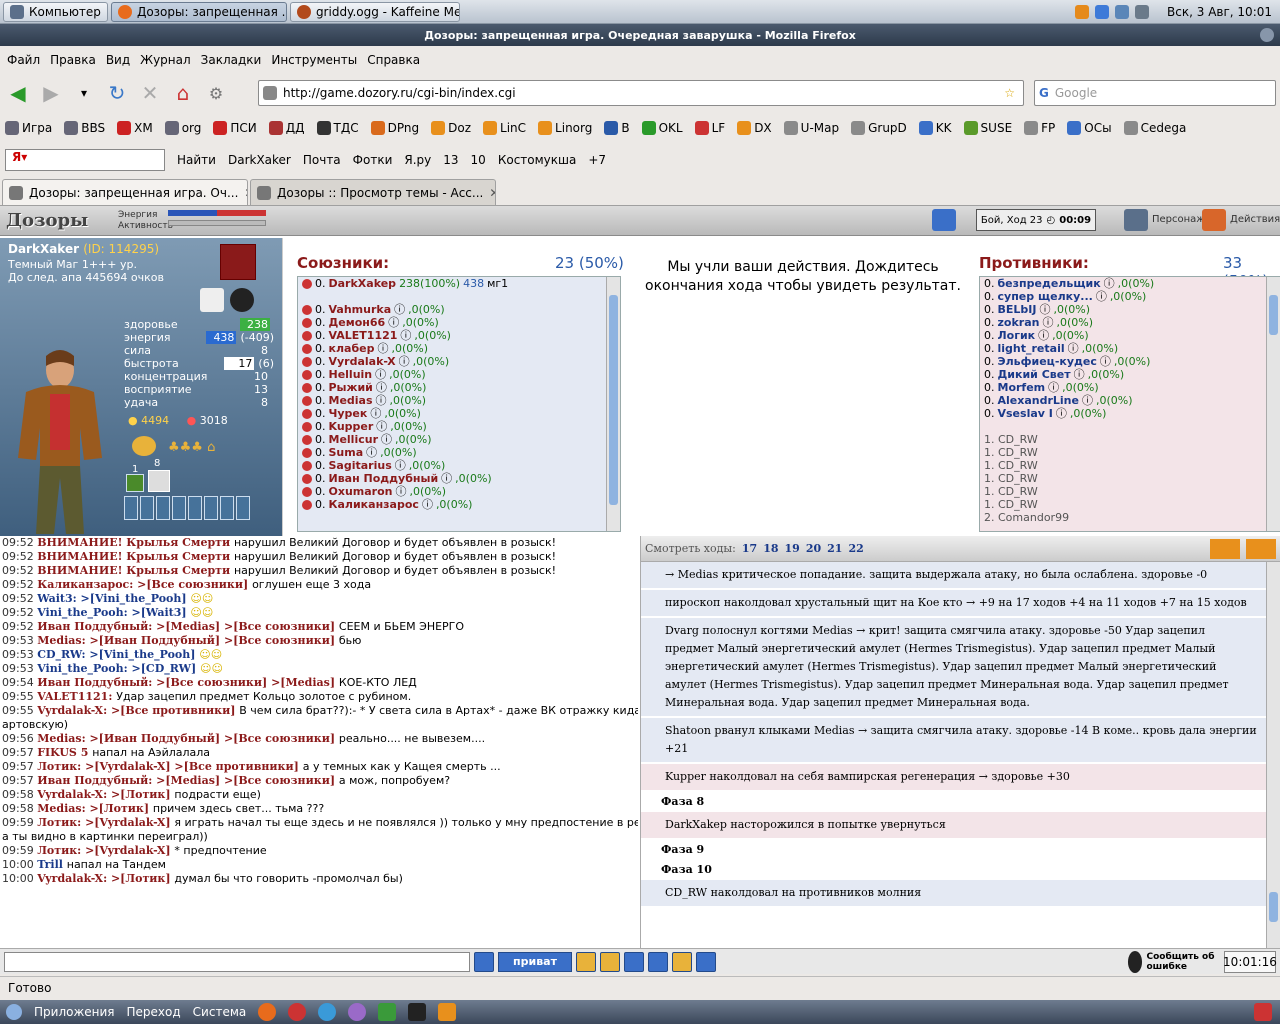 This screenshot has height=1024, width=1280. What do you see at coordinates (74, 1012) in the screenshot?
I see `applications-menu: Приложения` at bounding box center [74, 1012].